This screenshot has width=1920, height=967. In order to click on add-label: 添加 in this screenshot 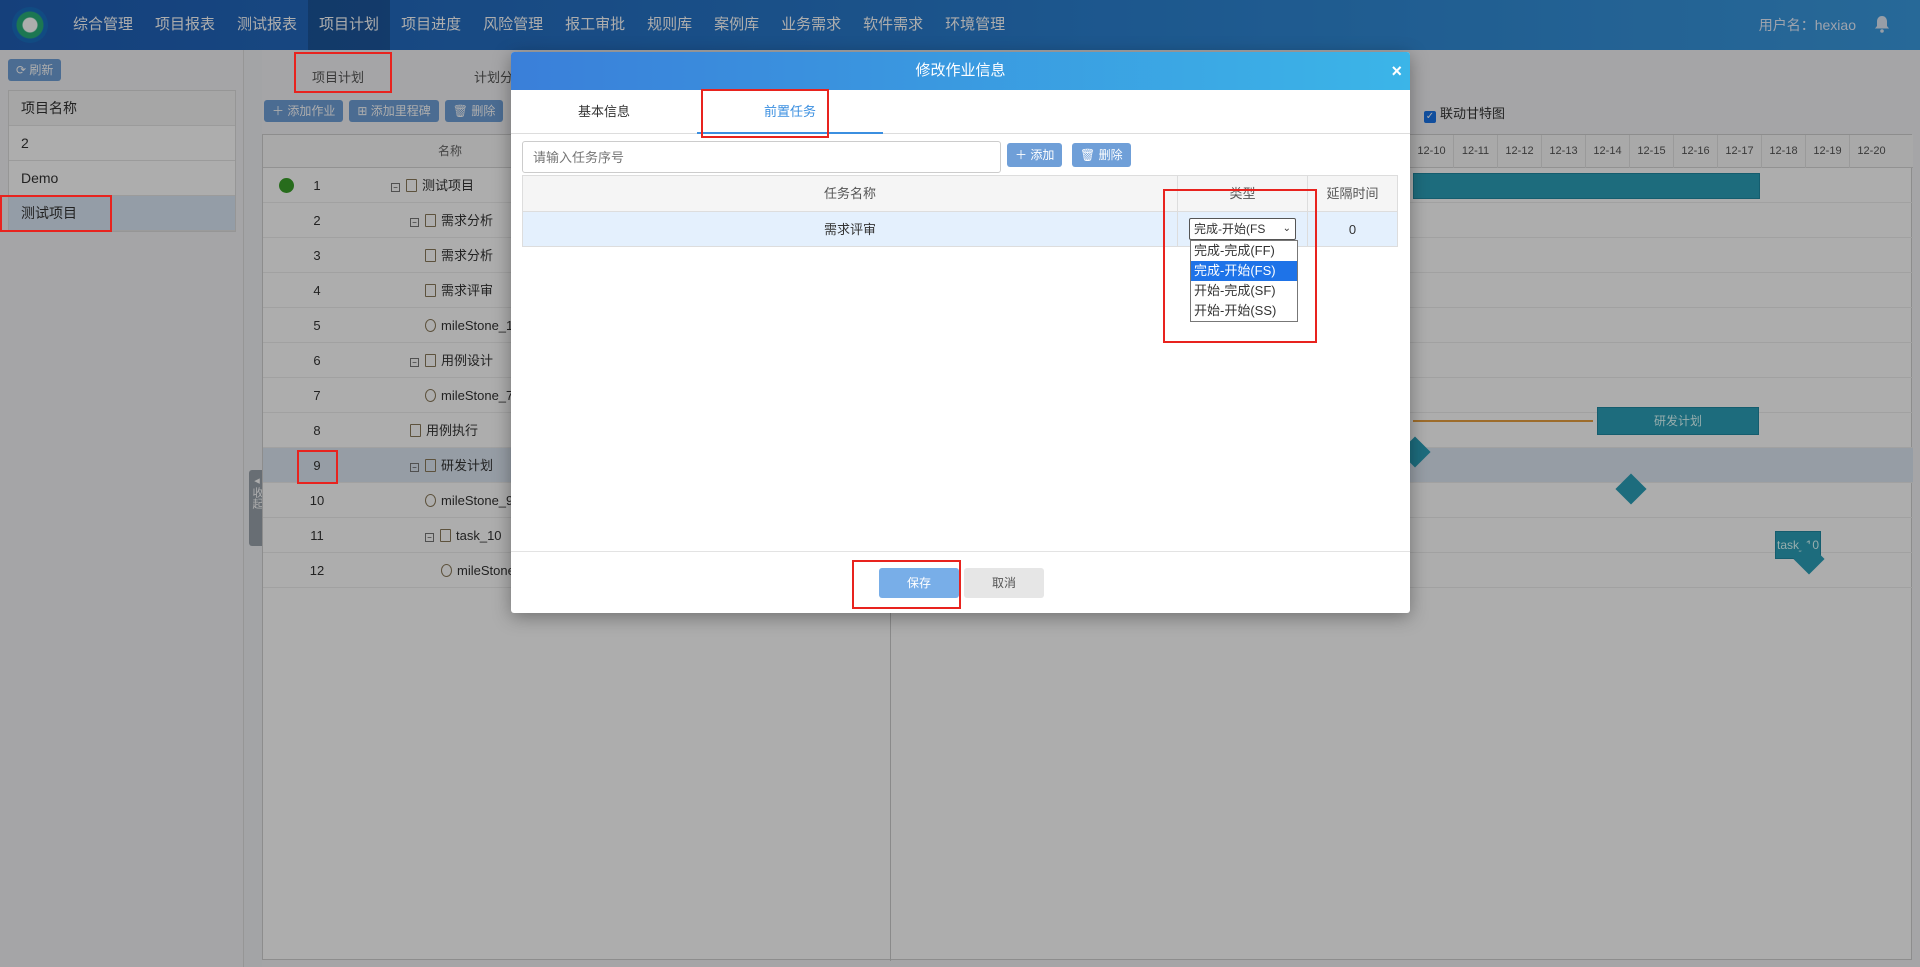, I will do `click(1042, 155)`.